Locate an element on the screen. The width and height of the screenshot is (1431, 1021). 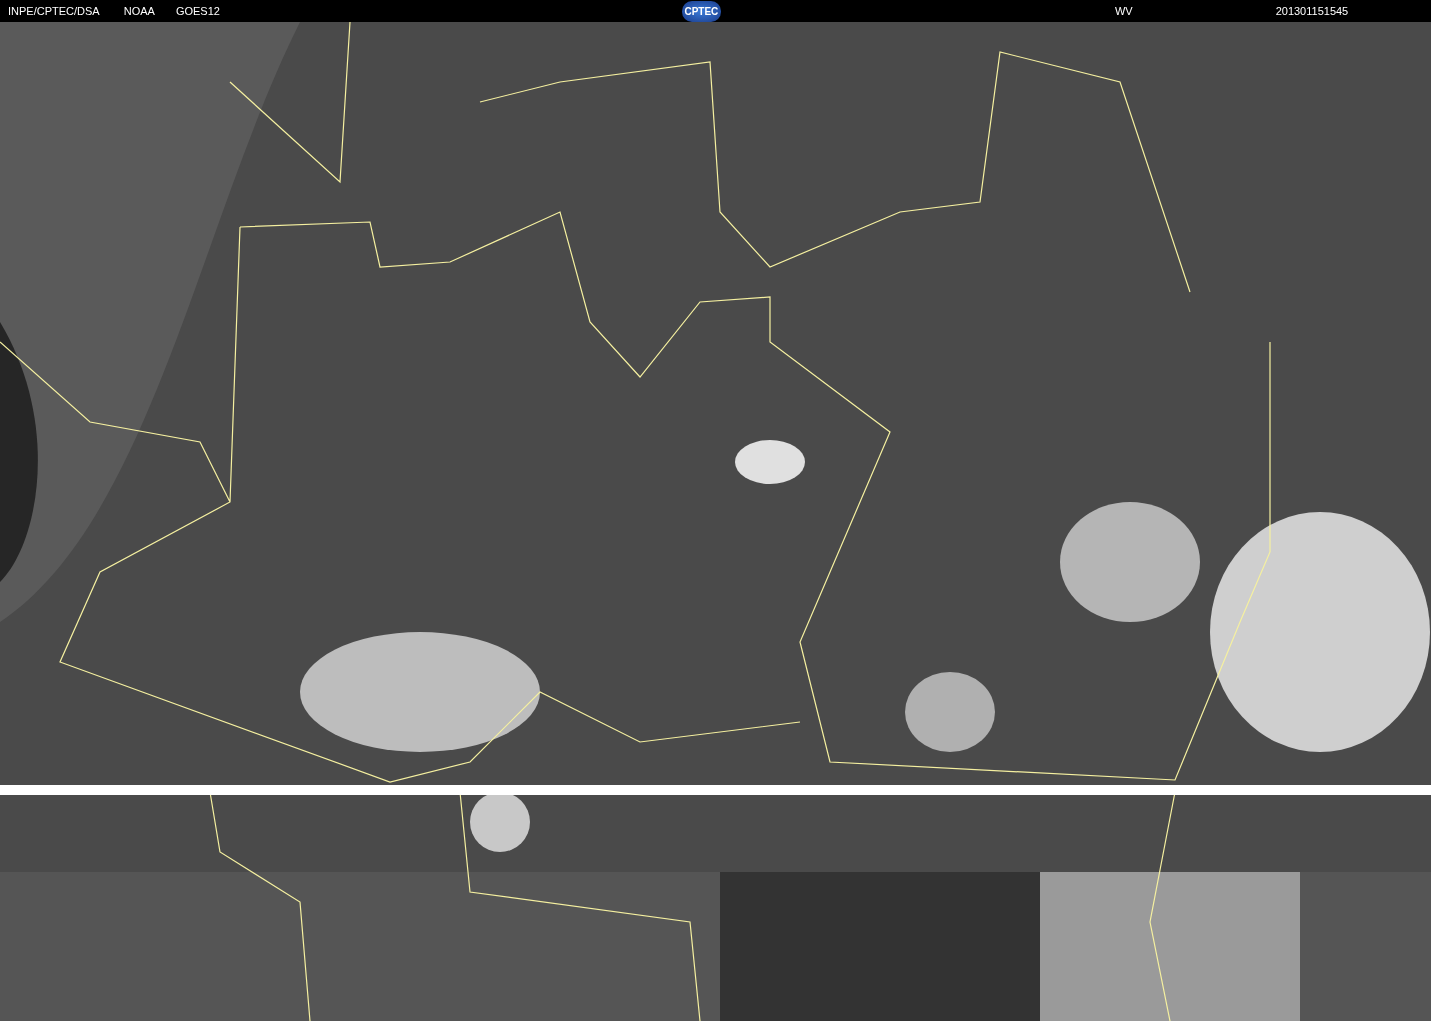
channel-label: WV is located at coordinates (1123, 11).